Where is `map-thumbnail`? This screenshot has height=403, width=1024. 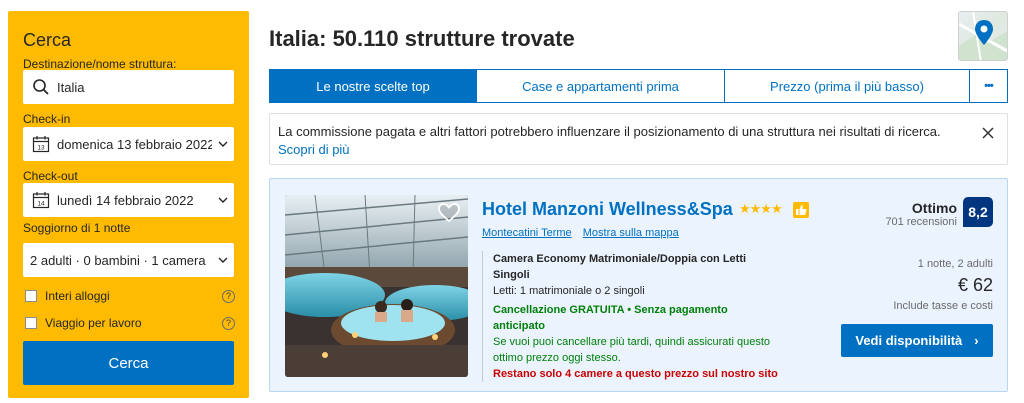 map-thumbnail is located at coordinates (983, 36).